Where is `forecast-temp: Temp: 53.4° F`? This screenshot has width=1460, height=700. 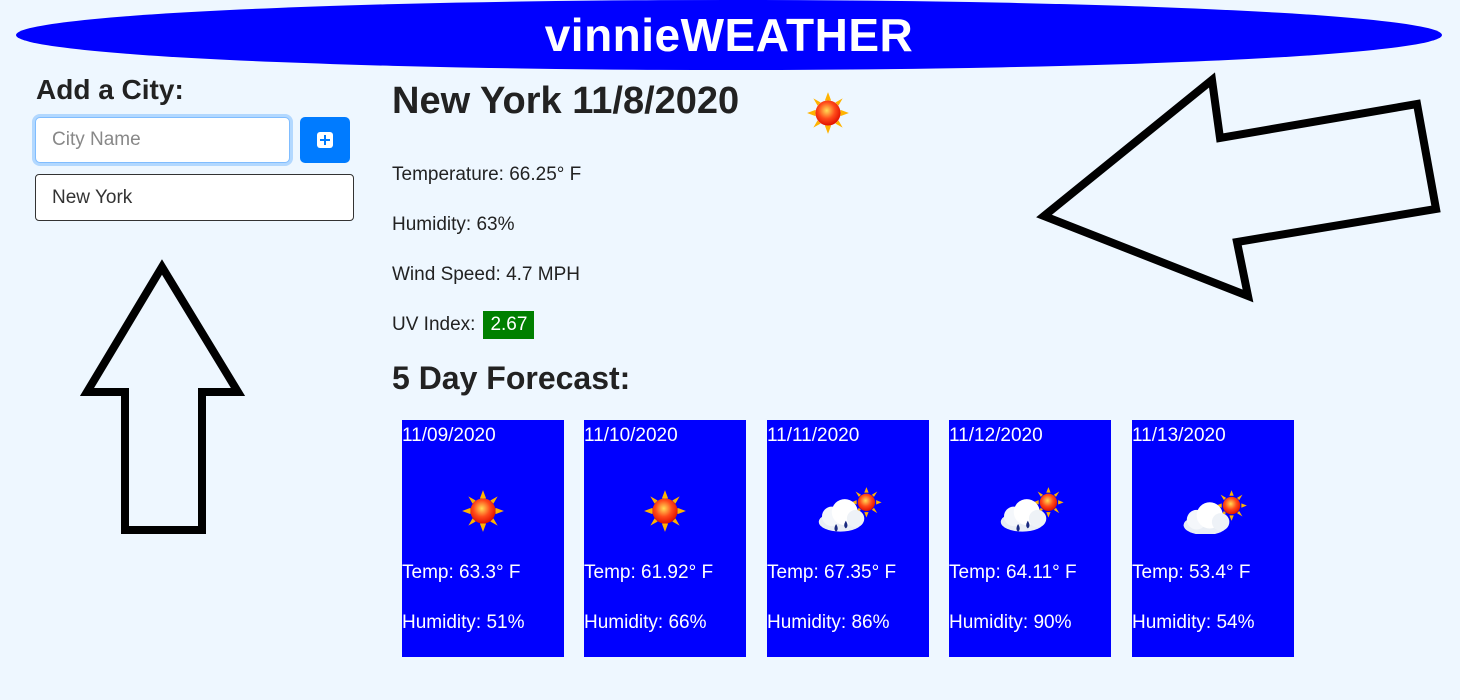 forecast-temp: Temp: 53.4° F is located at coordinates (1191, 572).